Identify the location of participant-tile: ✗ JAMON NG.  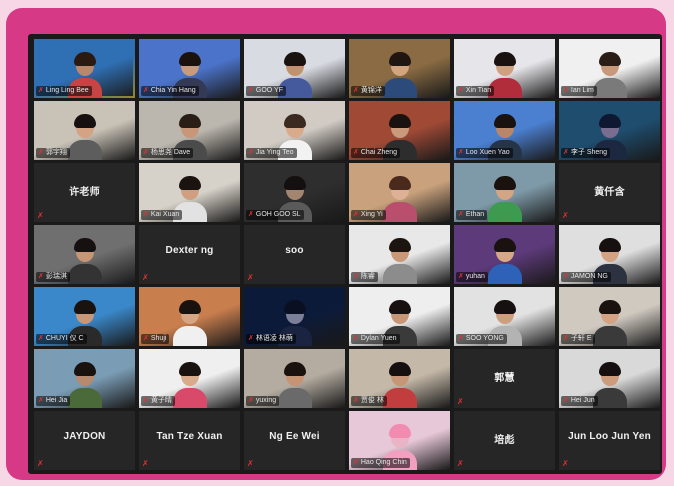
(609, 254).